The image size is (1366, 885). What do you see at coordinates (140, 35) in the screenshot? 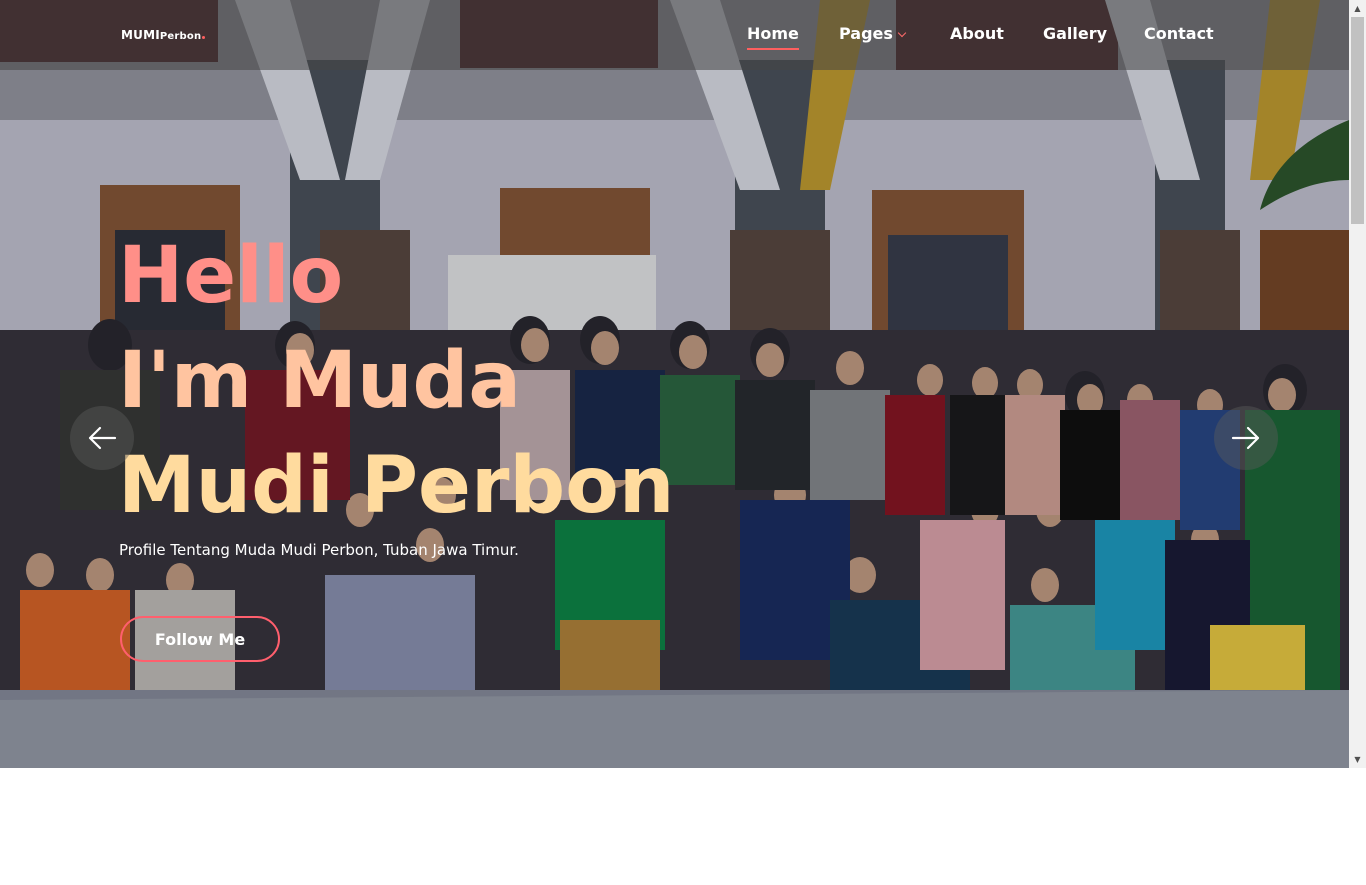
I see `brand-name: MUMI` at bounding box center [140, 35].